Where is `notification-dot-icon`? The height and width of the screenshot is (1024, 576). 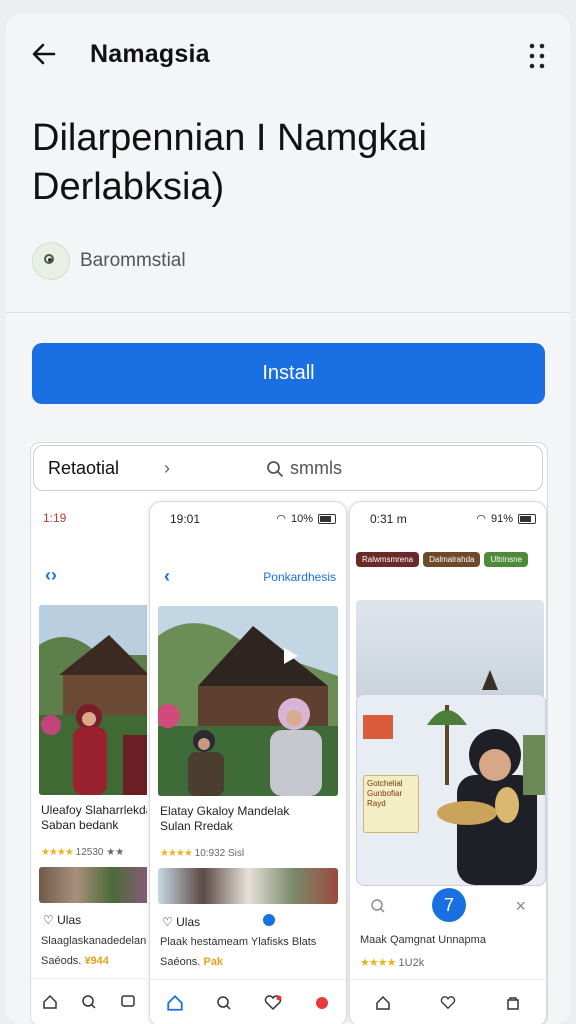 notification-dot-icon is located at coordinates (269, 920).